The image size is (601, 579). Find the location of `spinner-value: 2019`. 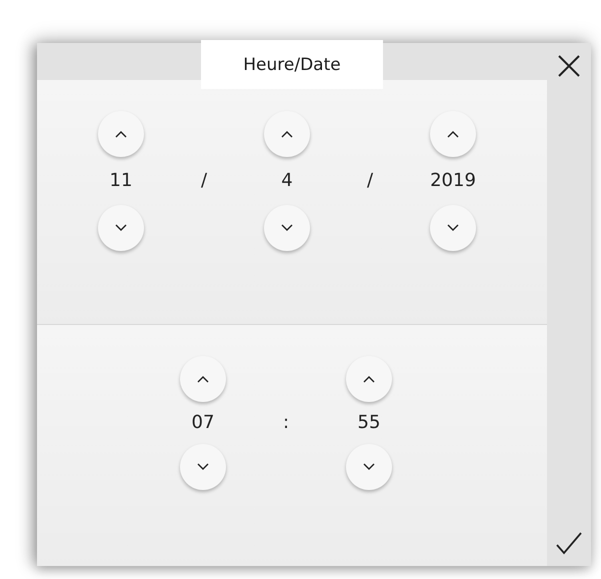

spinner-value: 2019 is located at coordinates (453, 181).